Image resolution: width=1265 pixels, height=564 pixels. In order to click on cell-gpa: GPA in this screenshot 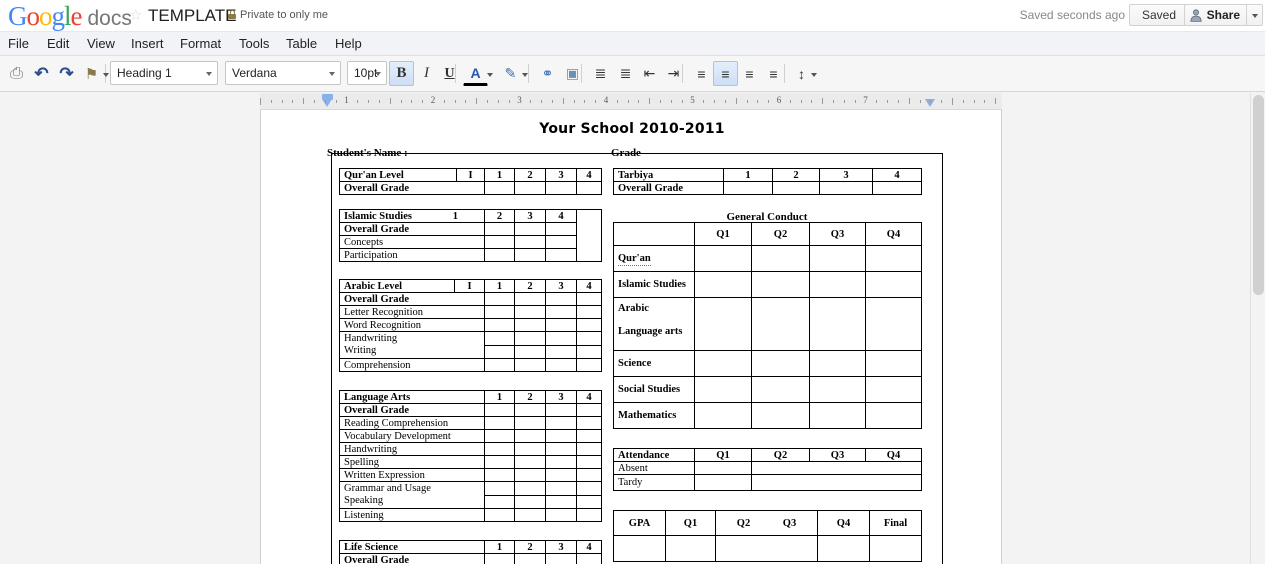, I will do `click(639, 523)`.